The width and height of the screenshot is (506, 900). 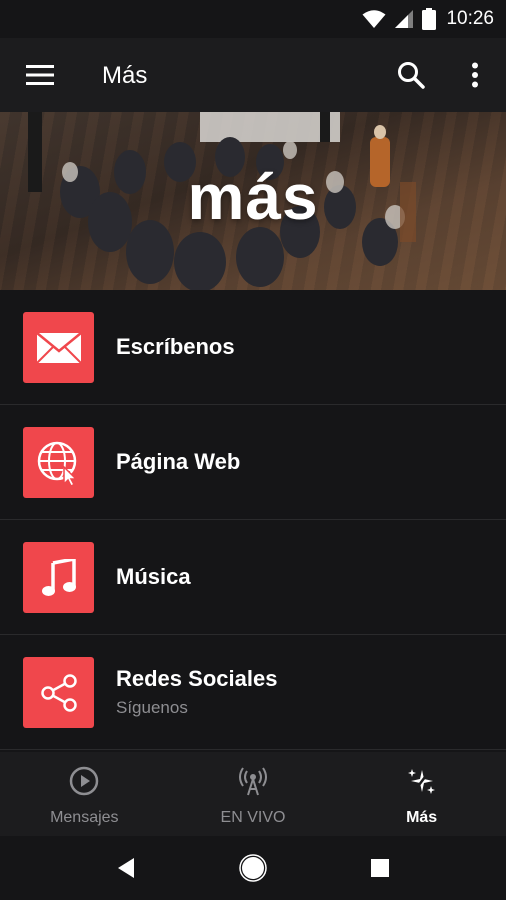 I want to click on system-nav-bar, so click(x=253, y=868).